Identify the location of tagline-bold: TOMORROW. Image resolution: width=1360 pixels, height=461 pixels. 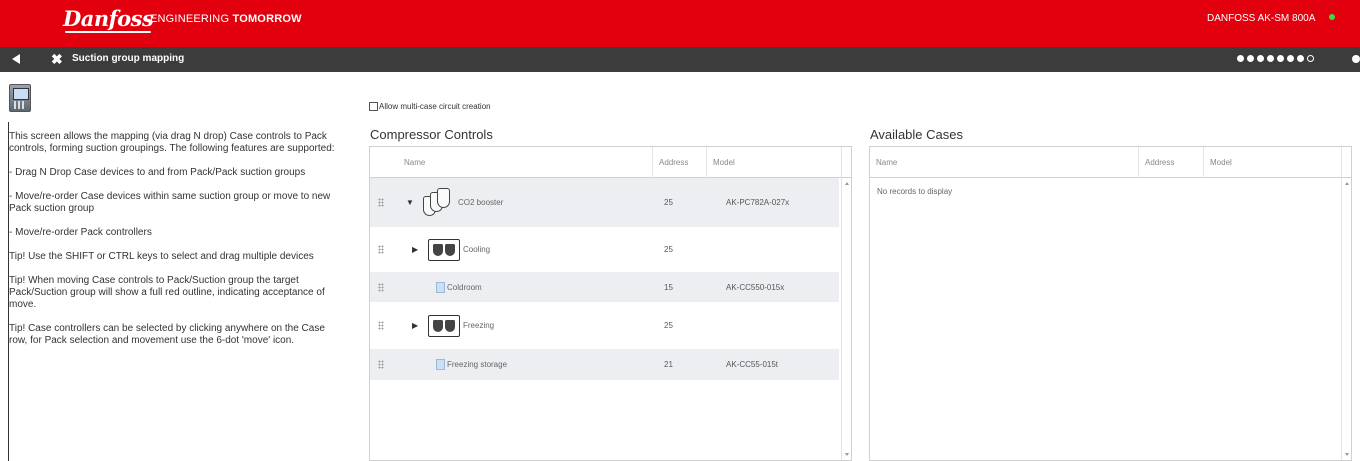
(267, 19).